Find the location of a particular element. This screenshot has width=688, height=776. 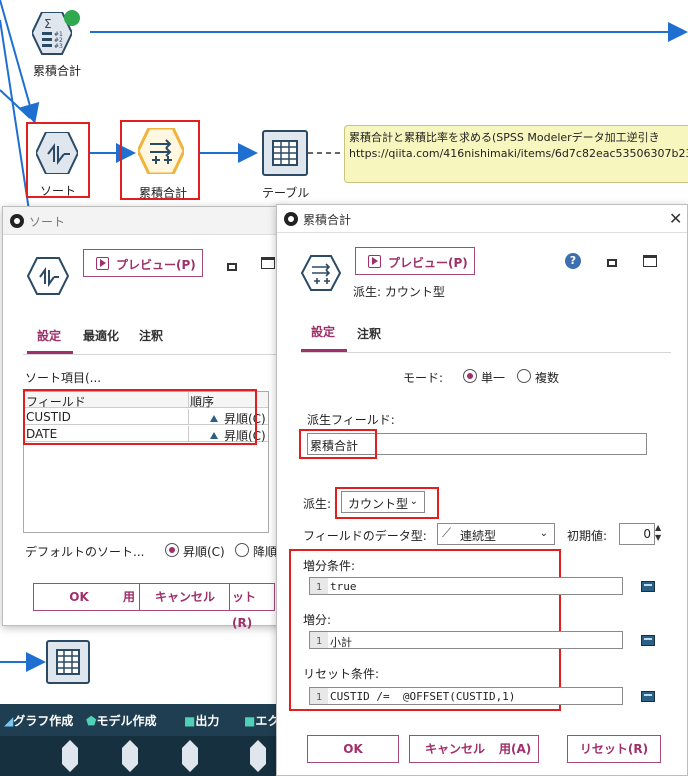

cumsum-node-selected is located at coordinates (161, 151).